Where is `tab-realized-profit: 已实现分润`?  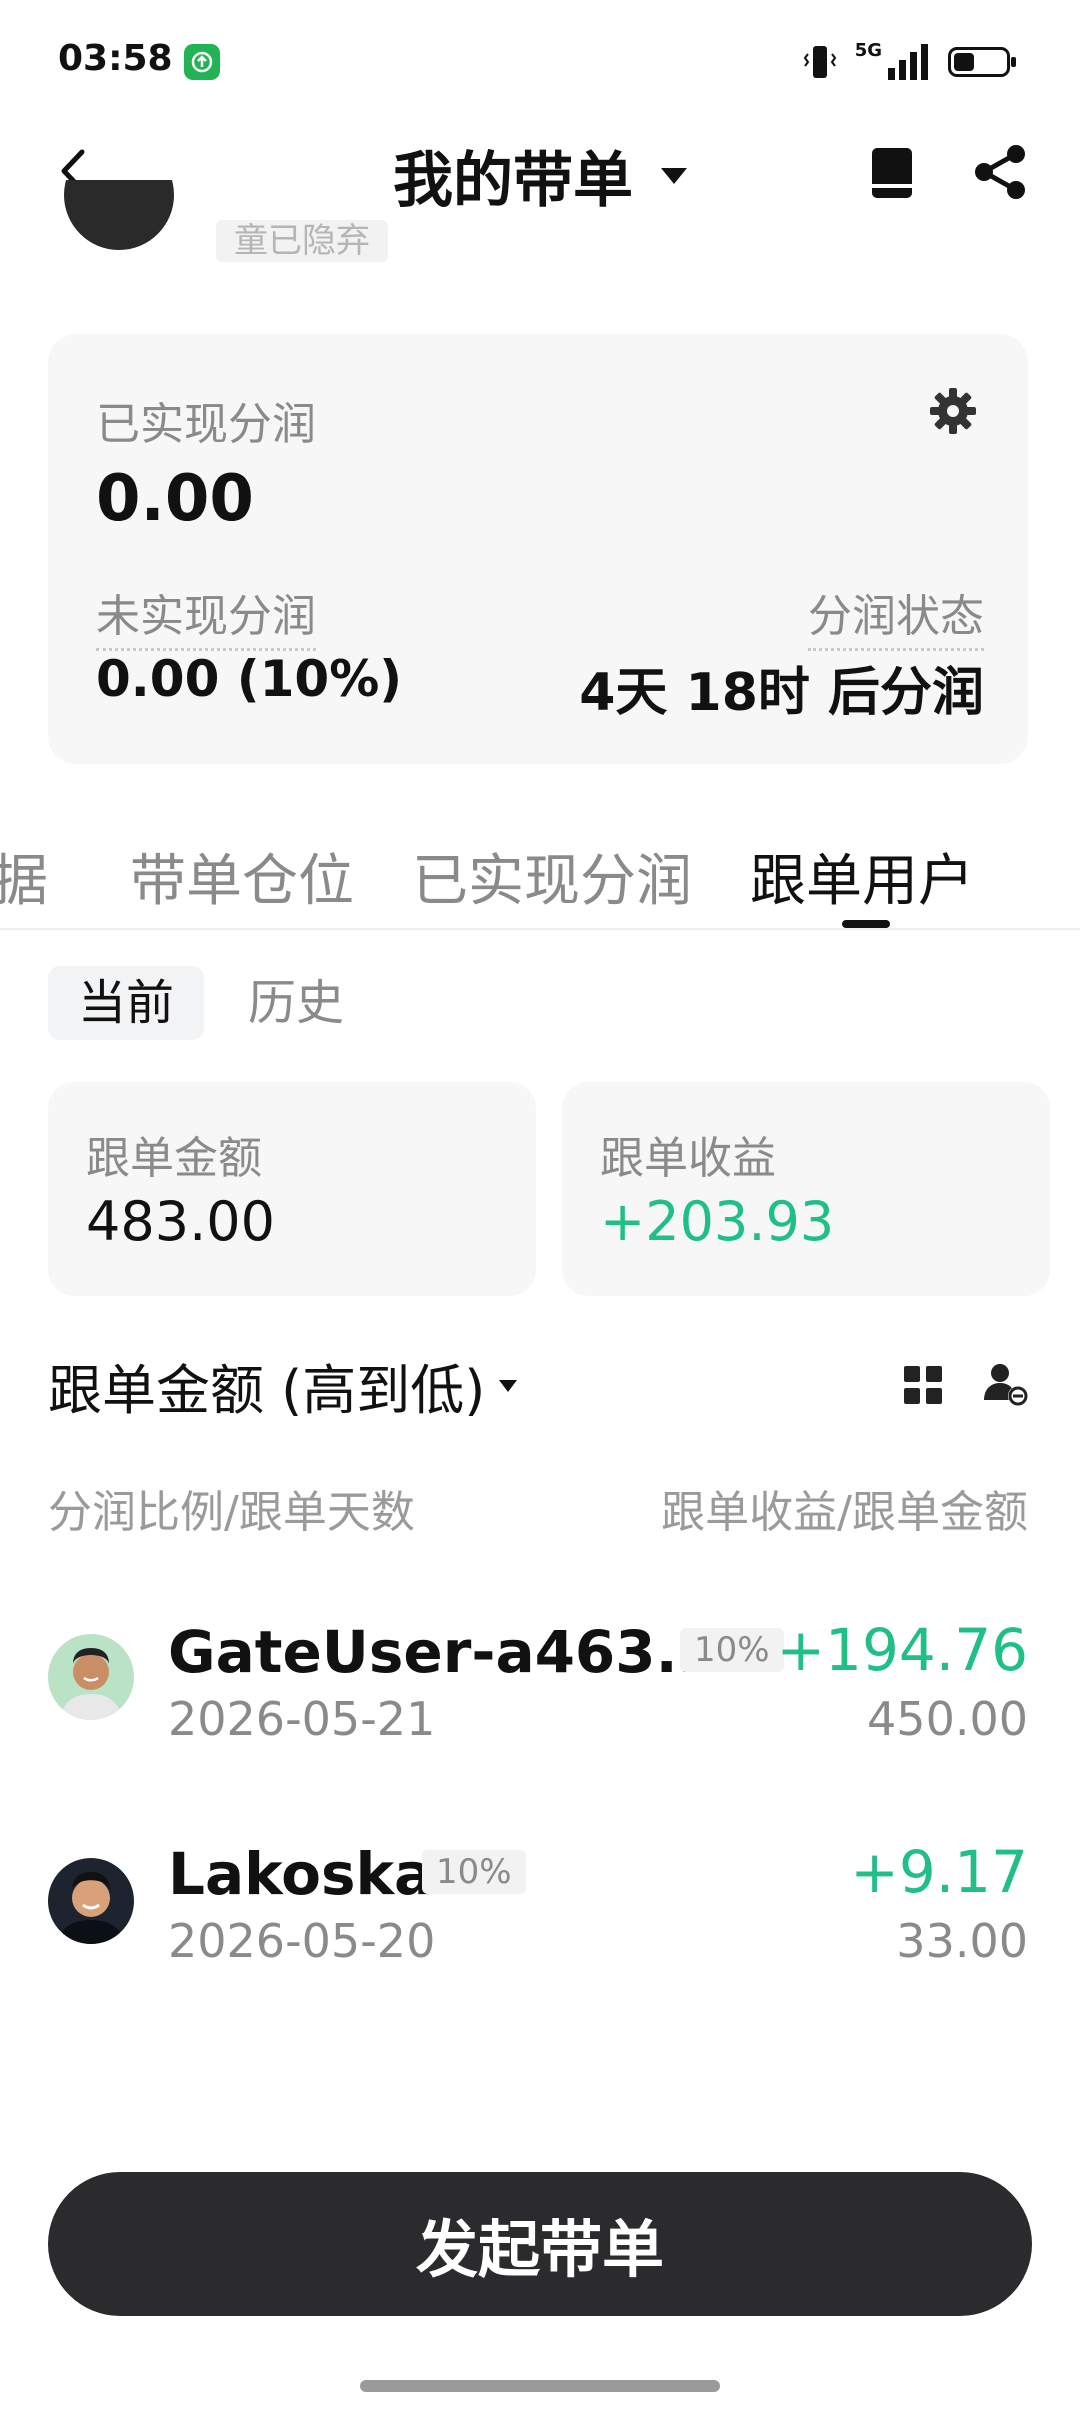 tab-realized-profit: 已实现分润 is located at coordinates (552, 876).